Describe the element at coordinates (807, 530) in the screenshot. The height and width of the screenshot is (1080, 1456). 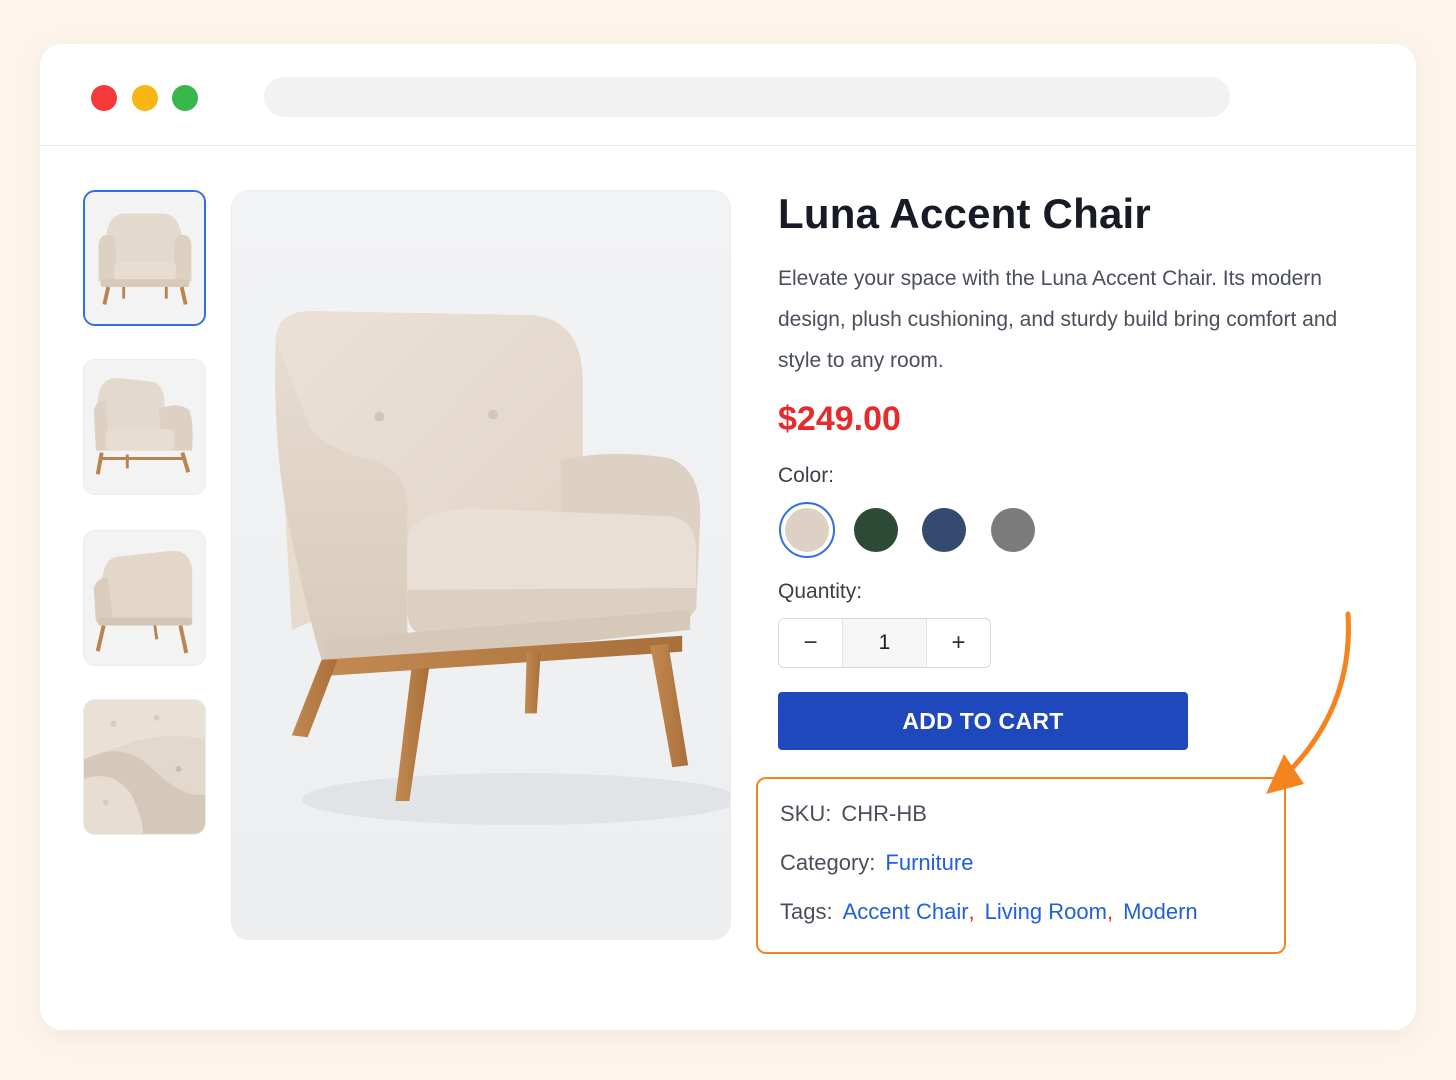
I see `color-swatch-beige` at that location.